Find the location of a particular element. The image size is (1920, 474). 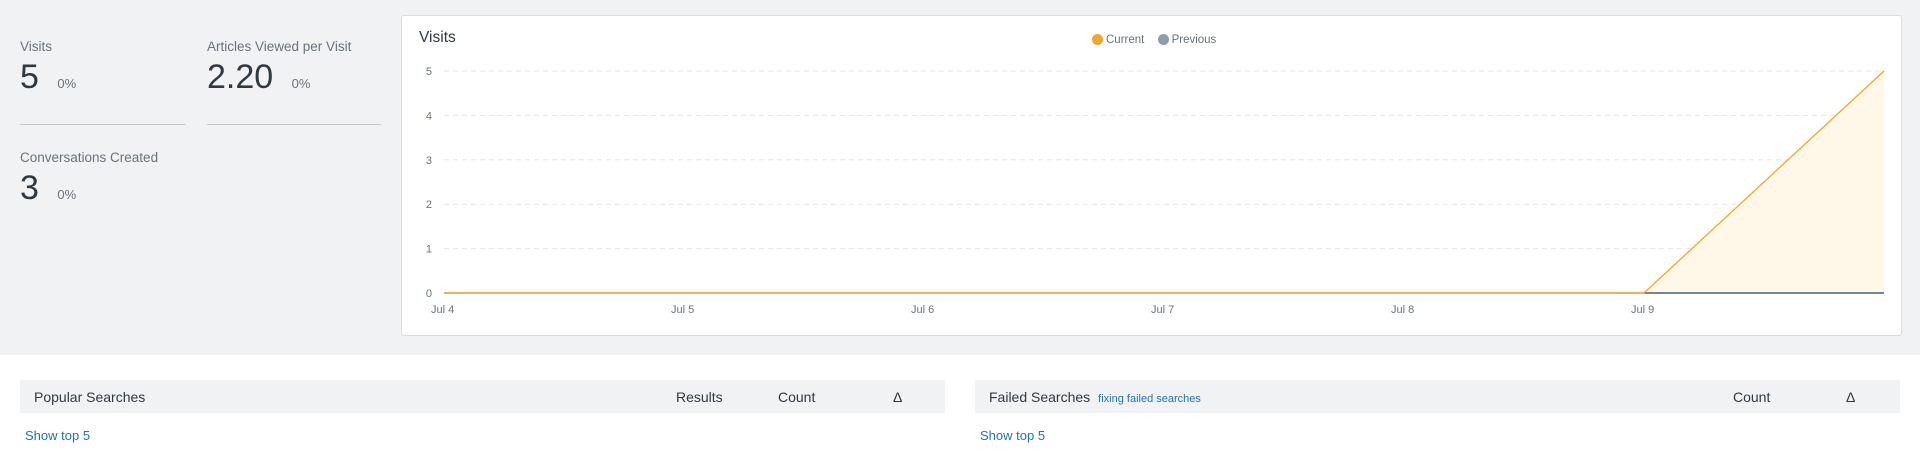

y-tick-label: 2 is located at coordinates (429, 205).